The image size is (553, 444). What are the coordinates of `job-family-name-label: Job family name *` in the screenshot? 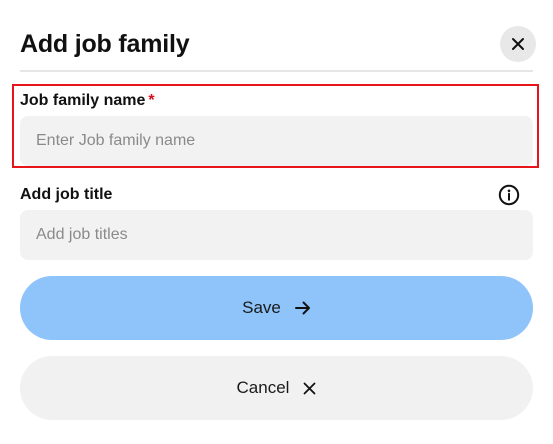 It's located at (87, 101).